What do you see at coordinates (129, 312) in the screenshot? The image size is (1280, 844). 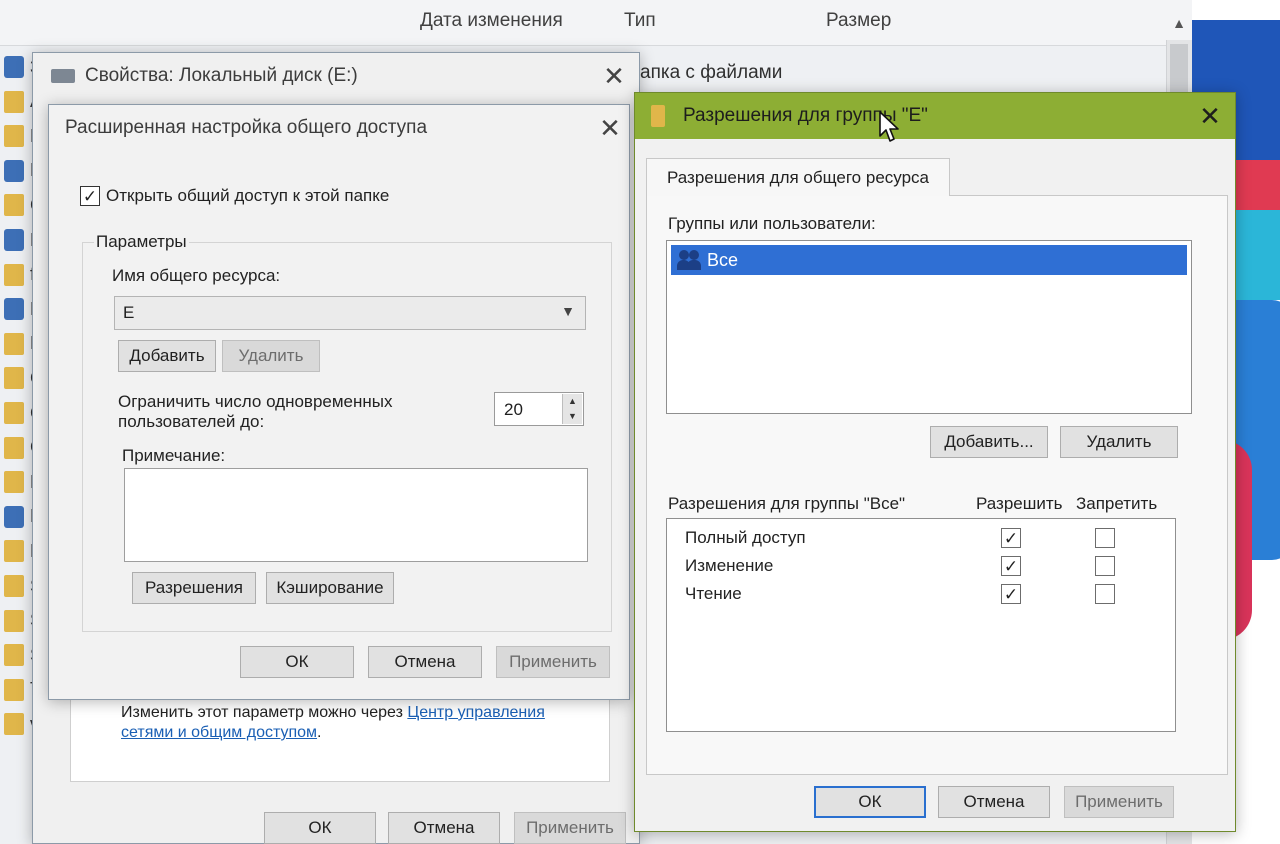 I see `share-name-value: E` at bounding box center [129, 312].